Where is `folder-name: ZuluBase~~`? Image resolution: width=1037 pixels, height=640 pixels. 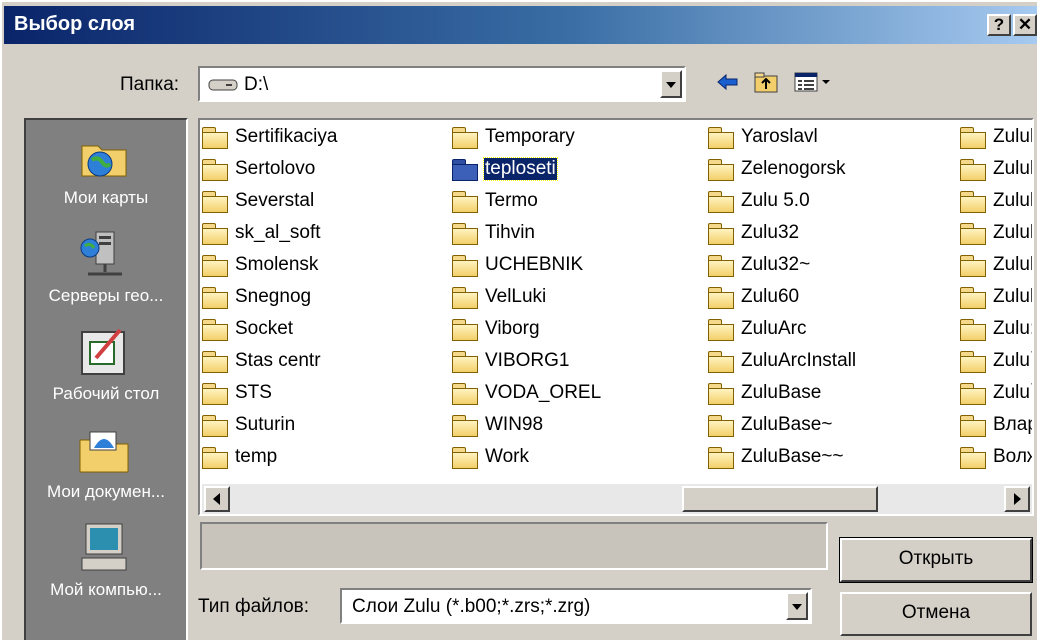 folder-name: ZuluBase~~ is located at coordinates (792, 456).